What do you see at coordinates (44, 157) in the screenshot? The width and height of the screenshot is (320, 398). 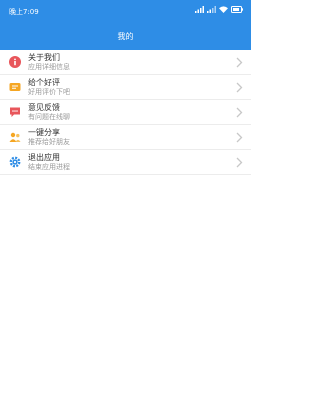 I see `menu-item-title: 退出应用` at bounding box center [44, 157].